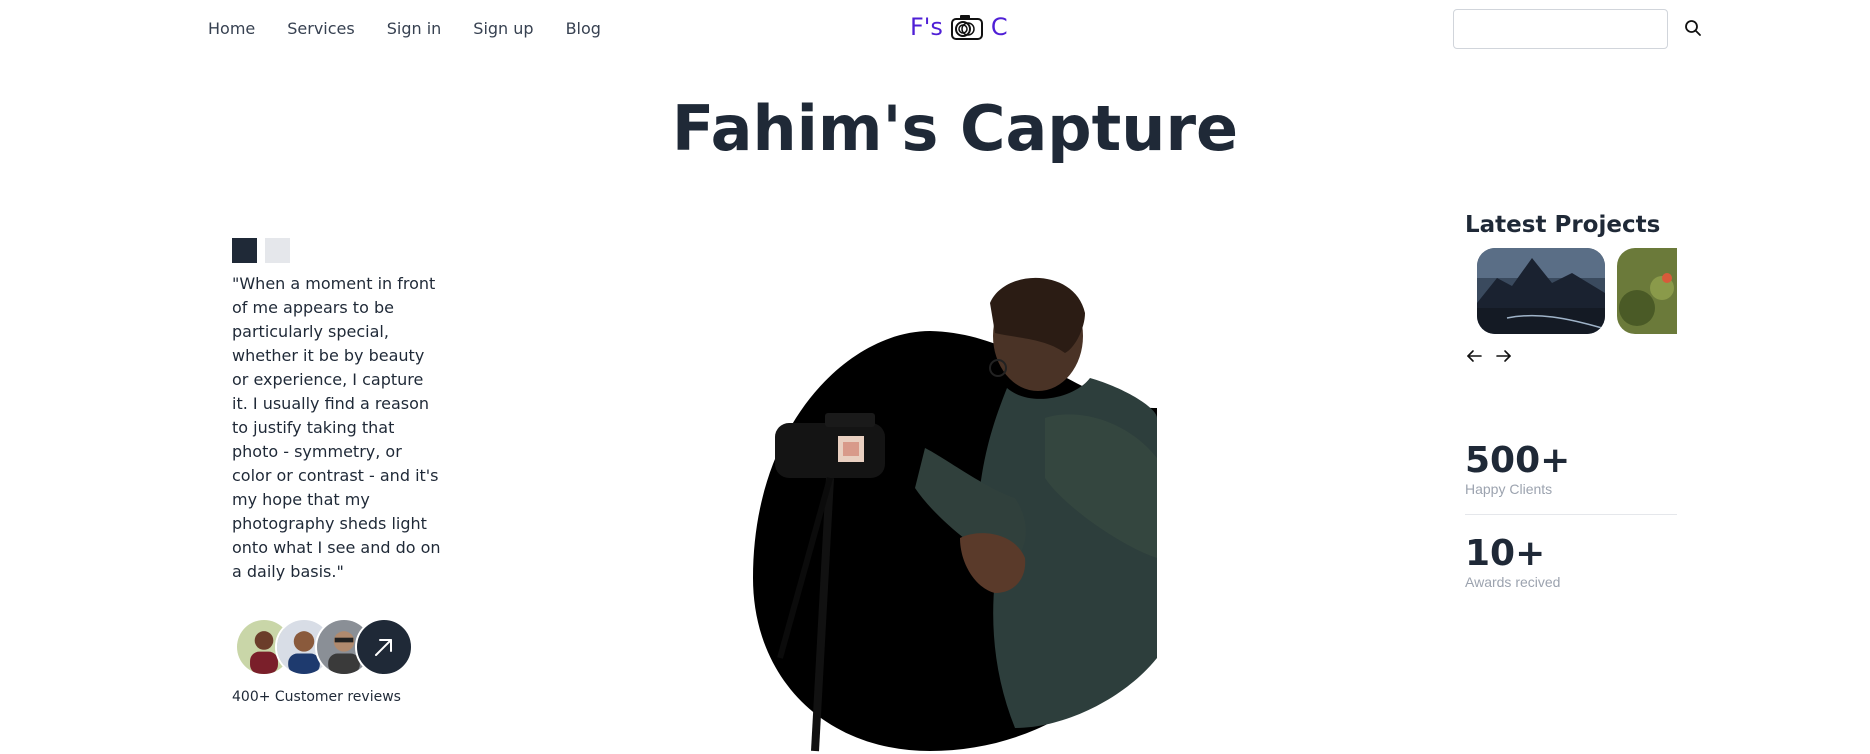  I want to click on customer-avatars, so click(330, 648).